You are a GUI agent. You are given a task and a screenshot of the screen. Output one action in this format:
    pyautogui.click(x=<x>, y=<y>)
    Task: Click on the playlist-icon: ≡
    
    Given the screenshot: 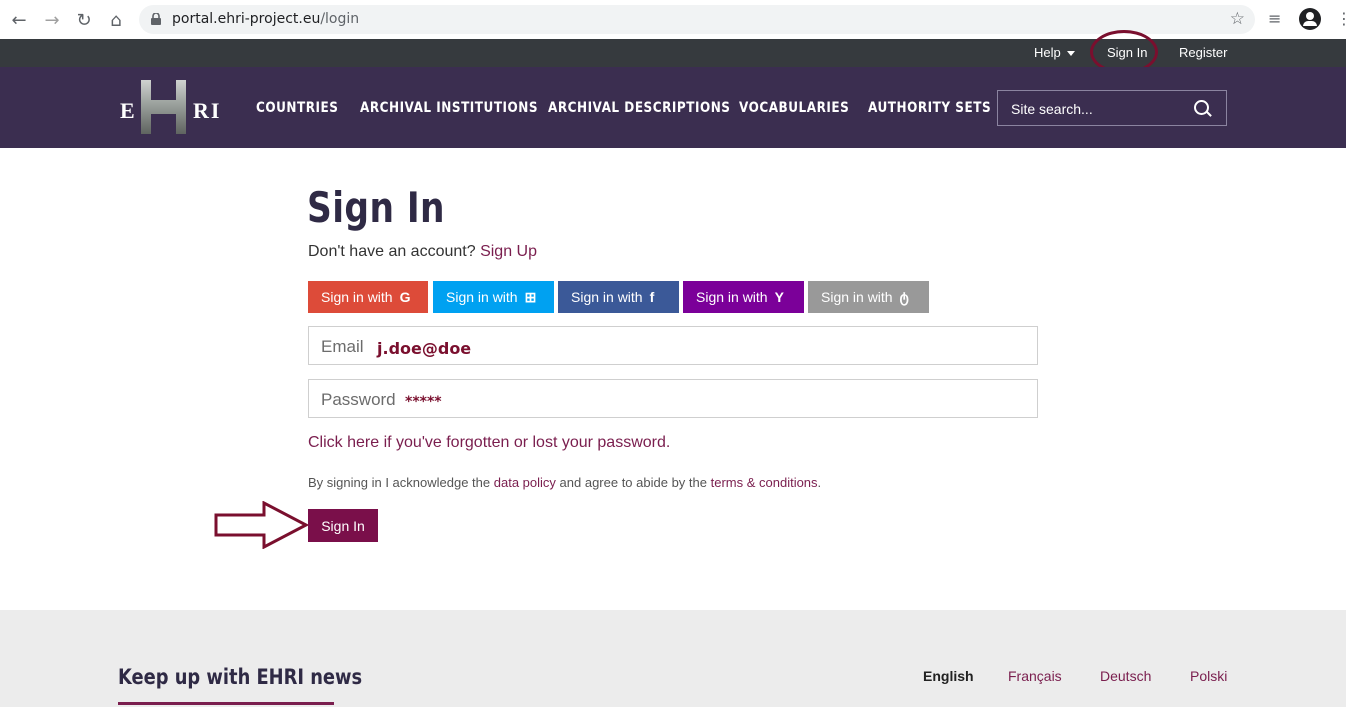 What is the action you would take?
    pyautogui.click(x=1274, y=18)
    